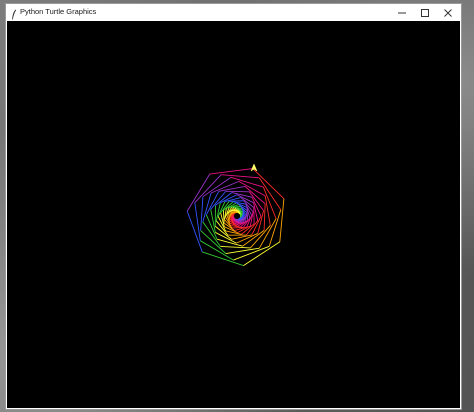 The image size is (474, 412). Describe the element at coordinates (58, 11) in the screenshot. I see `window-title: Python Turtle Graphics` at that location.